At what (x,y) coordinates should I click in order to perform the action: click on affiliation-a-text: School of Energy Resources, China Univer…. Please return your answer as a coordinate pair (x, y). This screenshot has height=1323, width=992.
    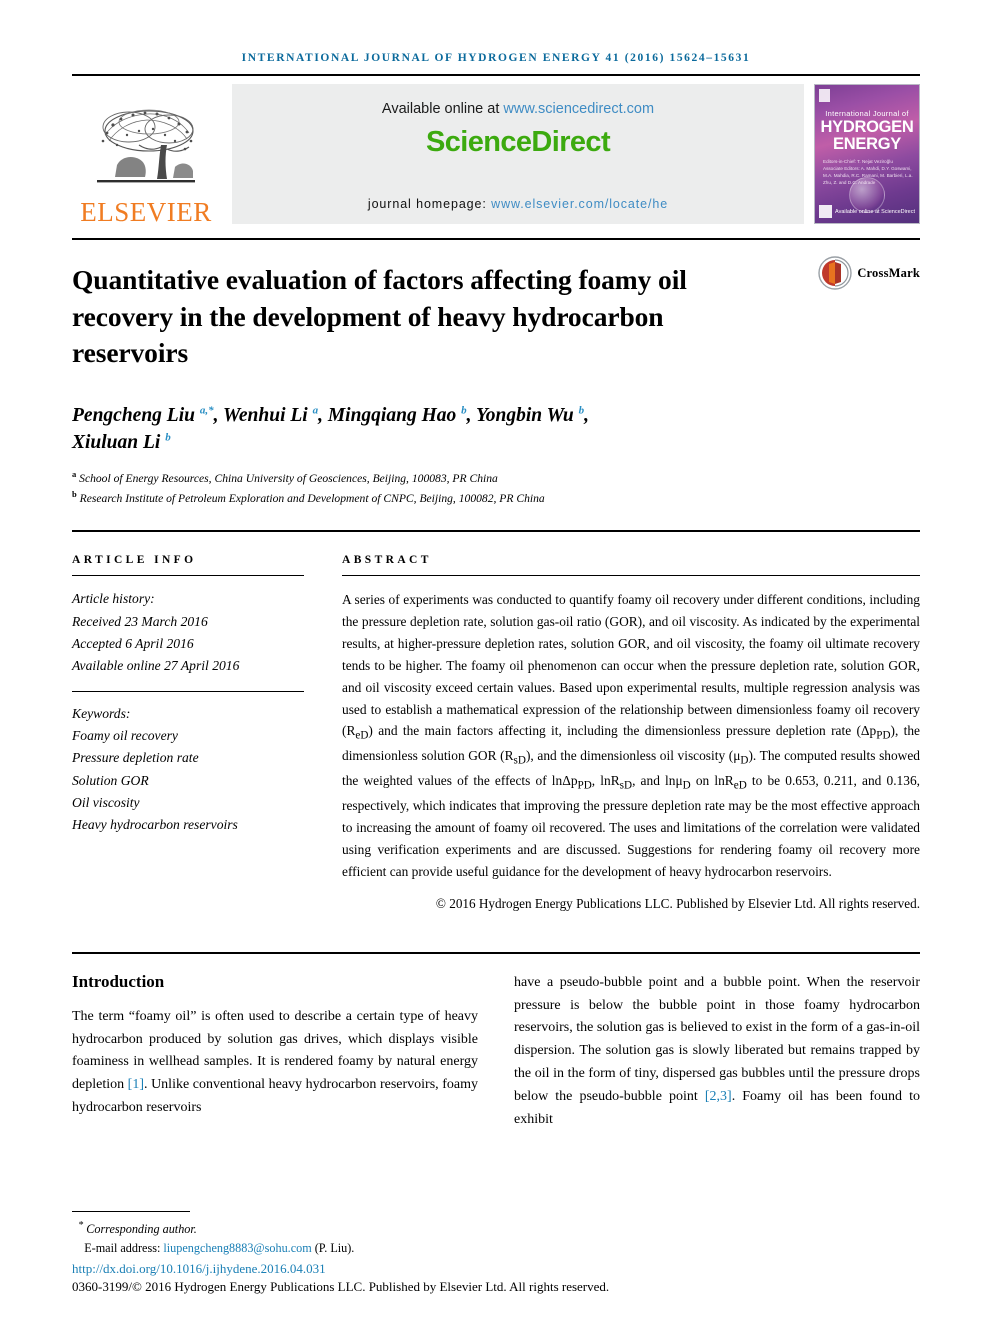
    Looking at the image, I should click on (287, 478).